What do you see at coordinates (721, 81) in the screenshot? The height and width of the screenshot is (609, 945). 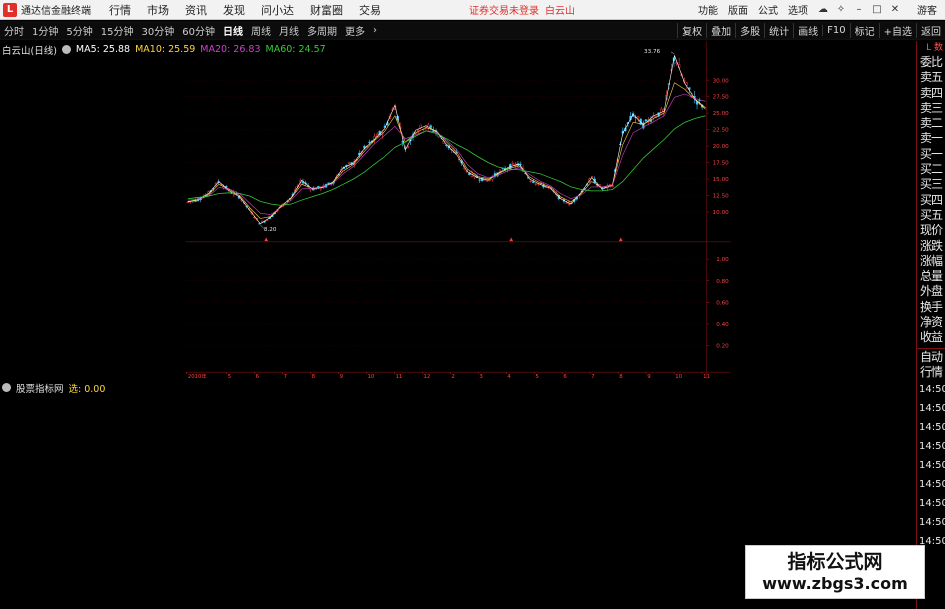 I see `y-tick-label: 30.00` at bounding box center [721, 81].